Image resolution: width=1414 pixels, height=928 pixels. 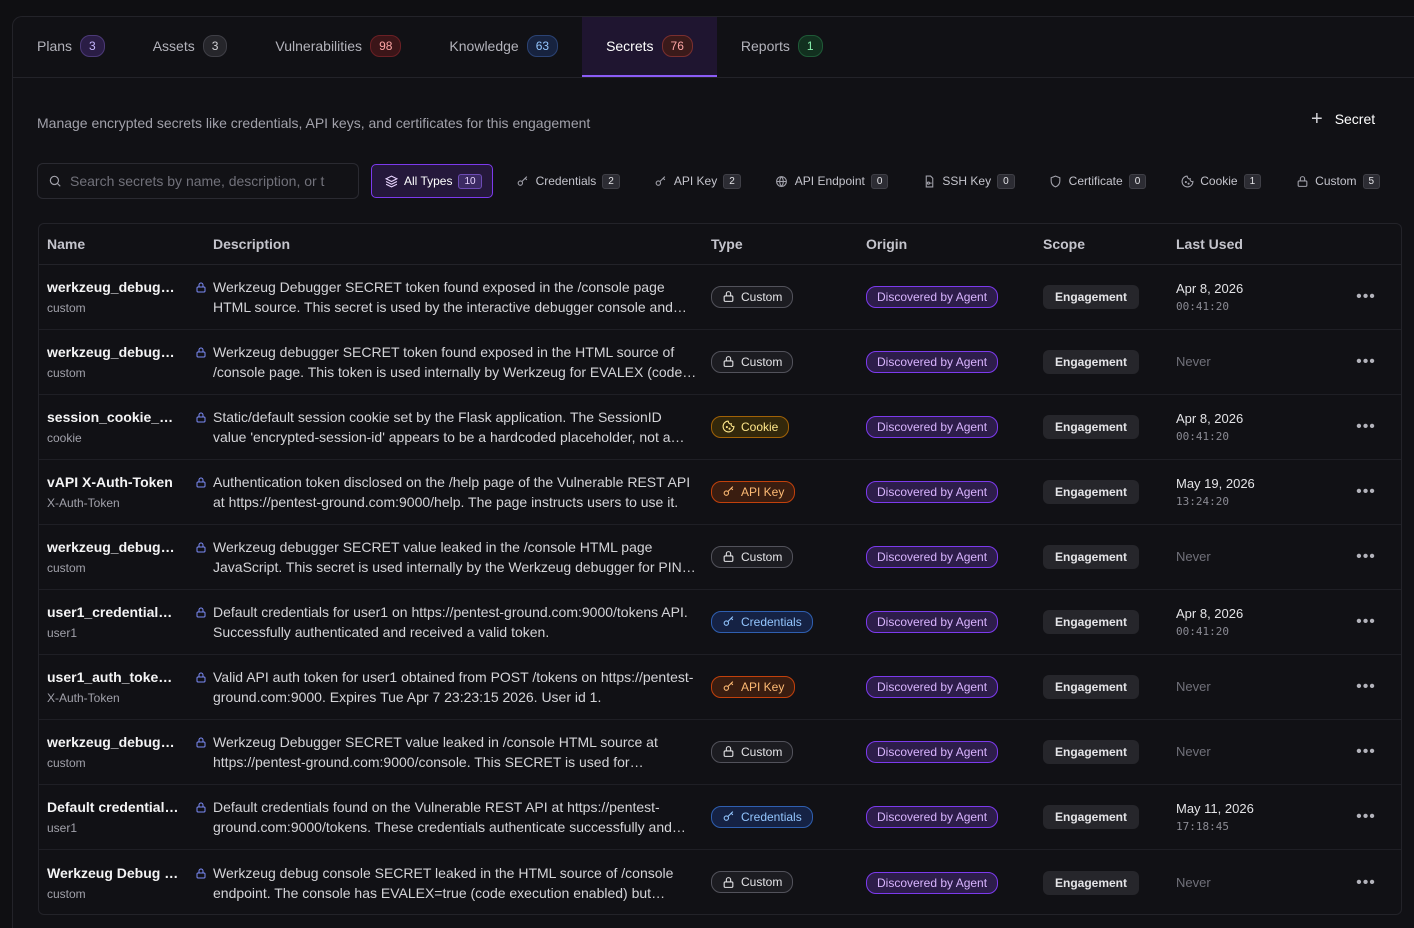 I want to click on secret-name: werkzeug_debugger_secret, so click(x=113, y=352).